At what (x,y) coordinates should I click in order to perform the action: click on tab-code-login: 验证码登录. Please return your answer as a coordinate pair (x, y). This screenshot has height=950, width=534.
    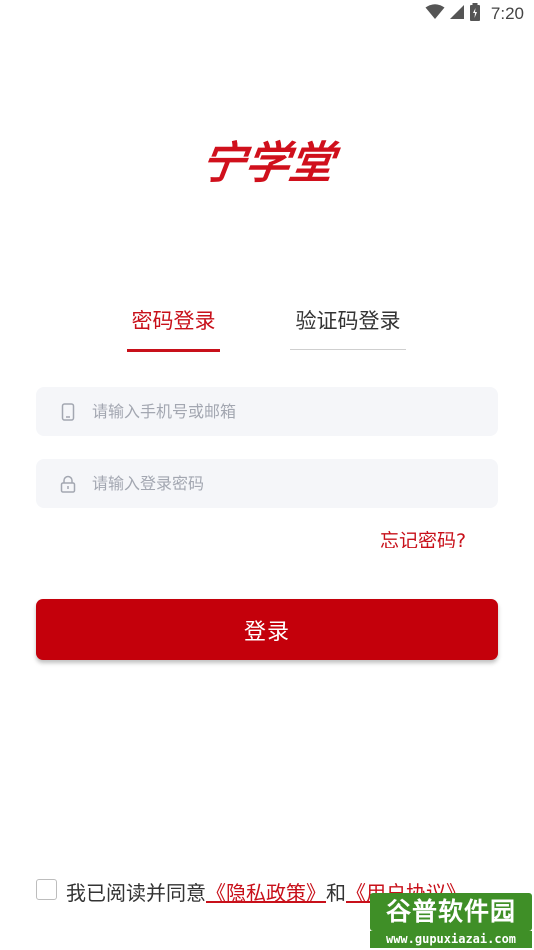
    Looking at the image, I should click on (348, 329).